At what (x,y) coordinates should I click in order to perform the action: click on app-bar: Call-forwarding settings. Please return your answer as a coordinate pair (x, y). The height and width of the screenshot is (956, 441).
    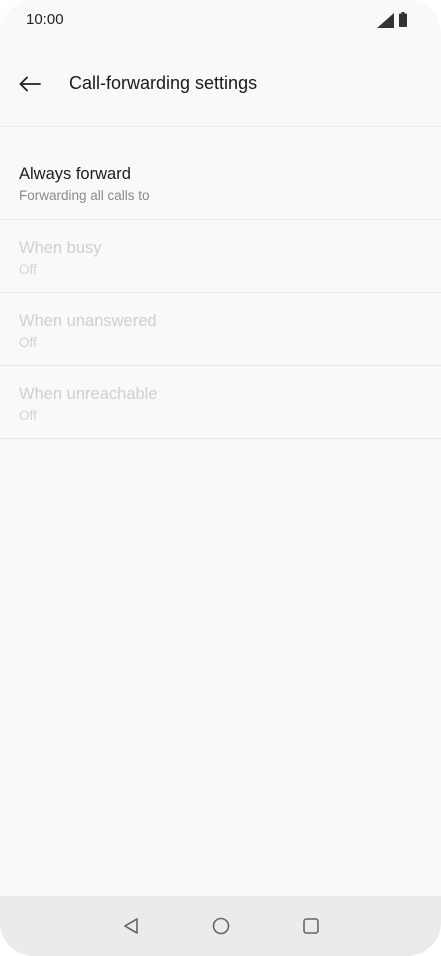
    Looking at the image, I should click on (220, 84).